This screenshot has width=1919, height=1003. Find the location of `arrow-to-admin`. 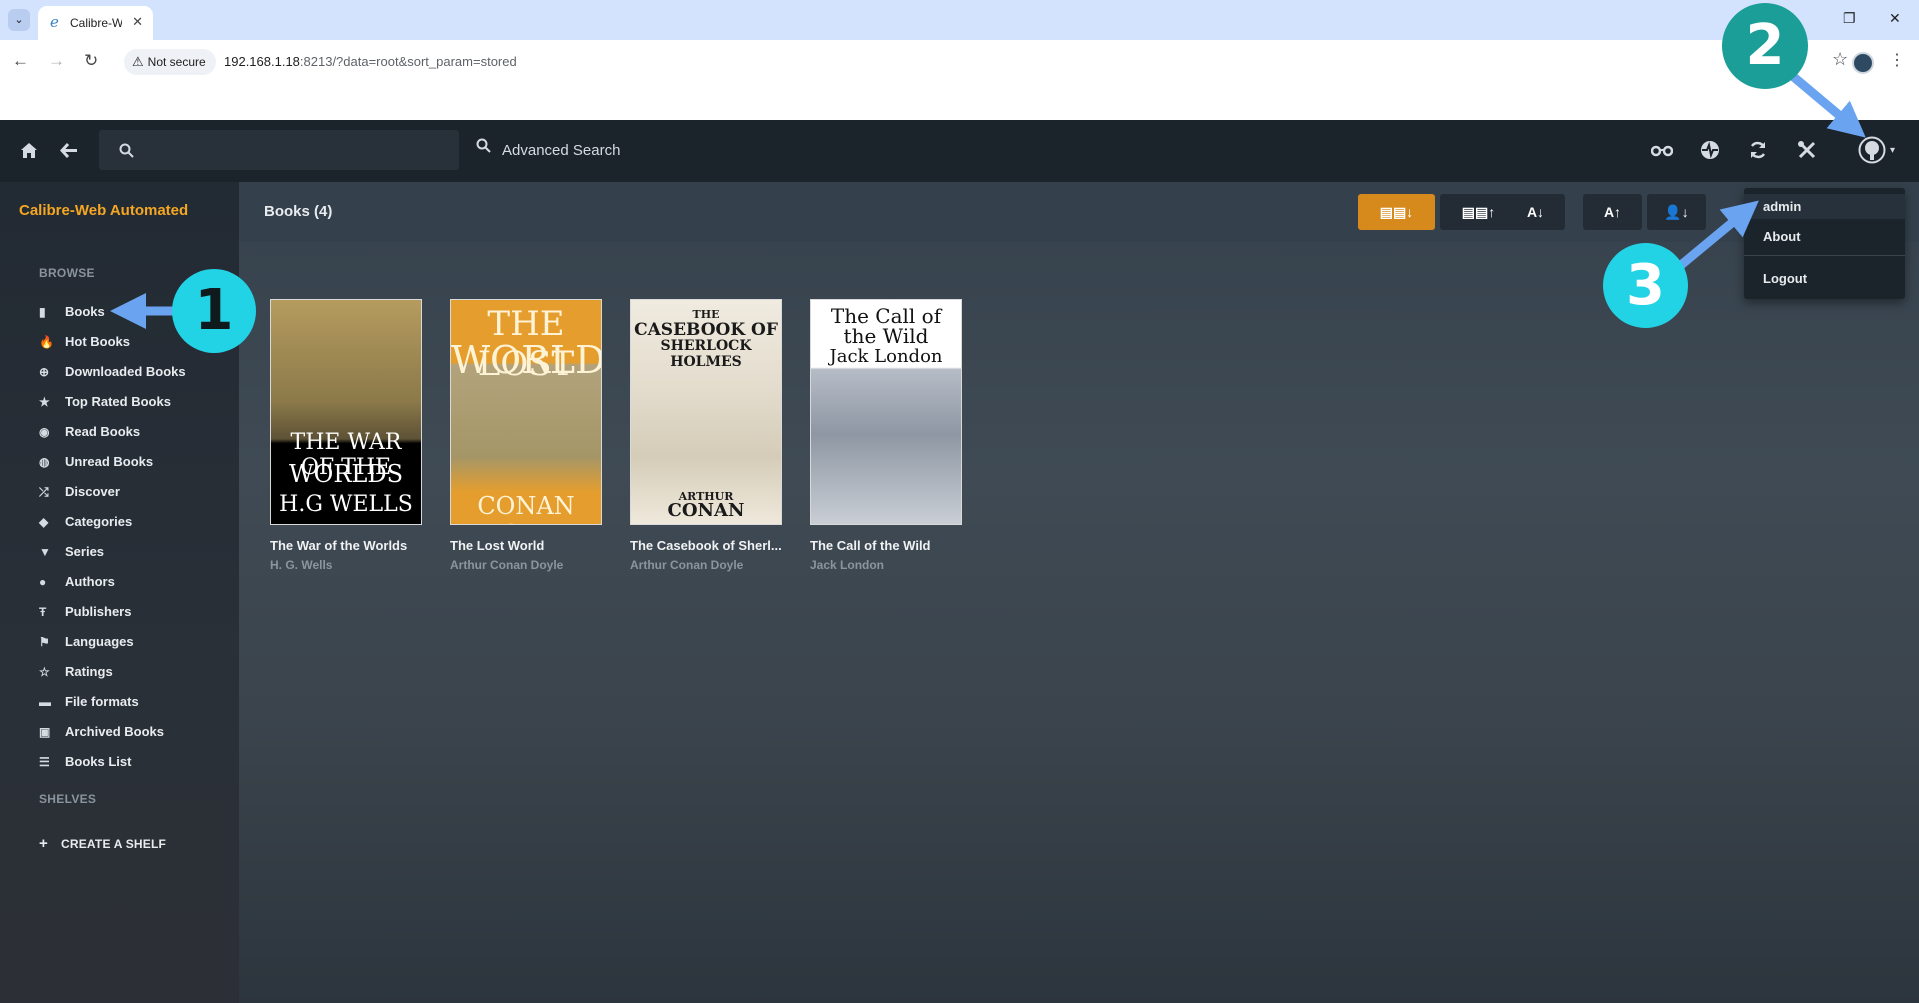

arrow-to-admin is located at coordinates (1715, 237).